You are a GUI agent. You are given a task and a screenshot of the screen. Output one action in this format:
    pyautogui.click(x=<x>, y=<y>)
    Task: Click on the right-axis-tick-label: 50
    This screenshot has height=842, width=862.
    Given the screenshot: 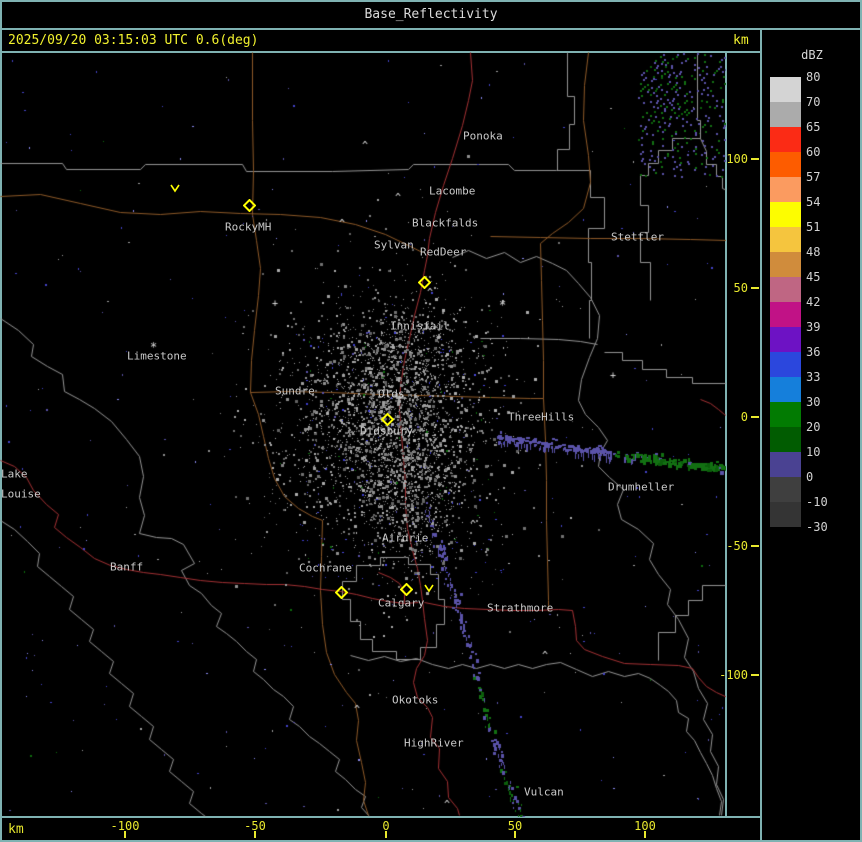 What is the action you would take?
    pyautogui.click(x=740, y=288)
    